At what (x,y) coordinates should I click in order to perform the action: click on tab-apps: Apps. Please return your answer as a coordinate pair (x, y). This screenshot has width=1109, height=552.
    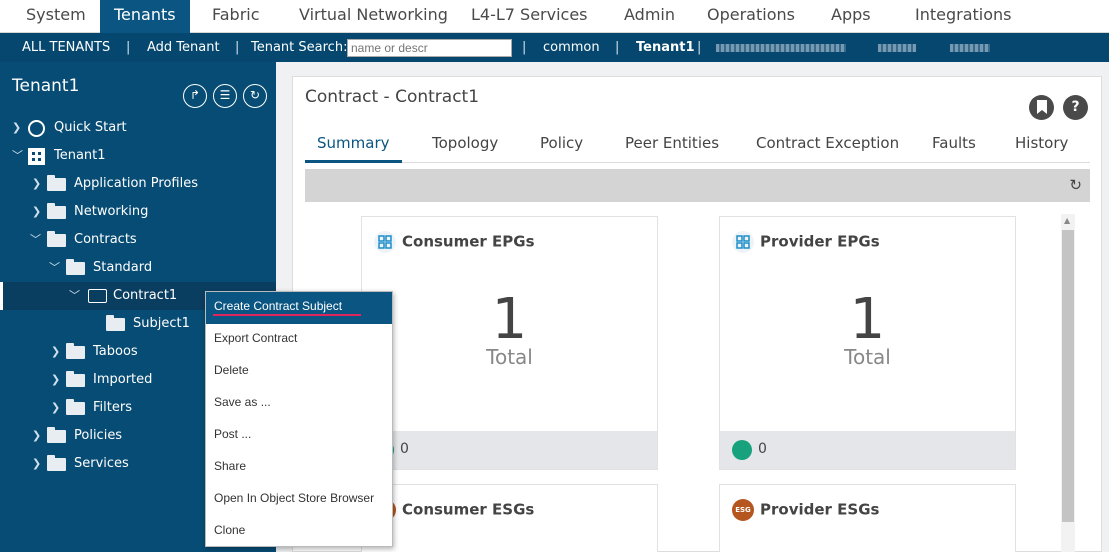
    Looking at the image, I should click on (851, 16).